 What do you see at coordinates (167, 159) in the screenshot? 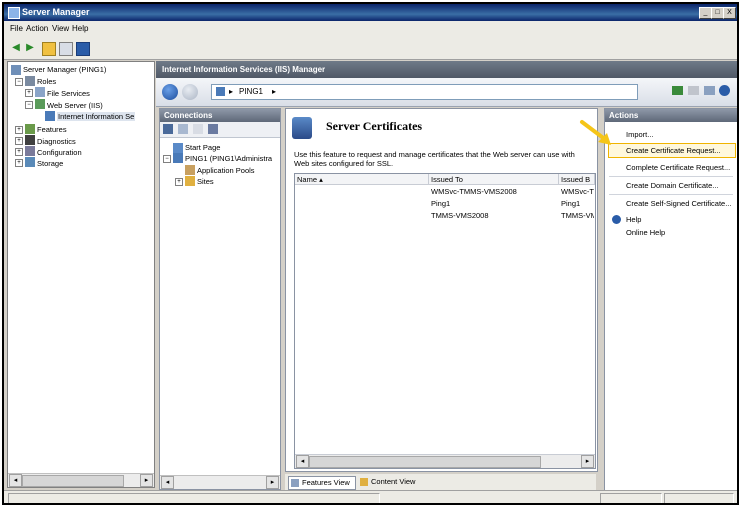
I see `expand-server-icon: −` at bounding box center [167, 159].